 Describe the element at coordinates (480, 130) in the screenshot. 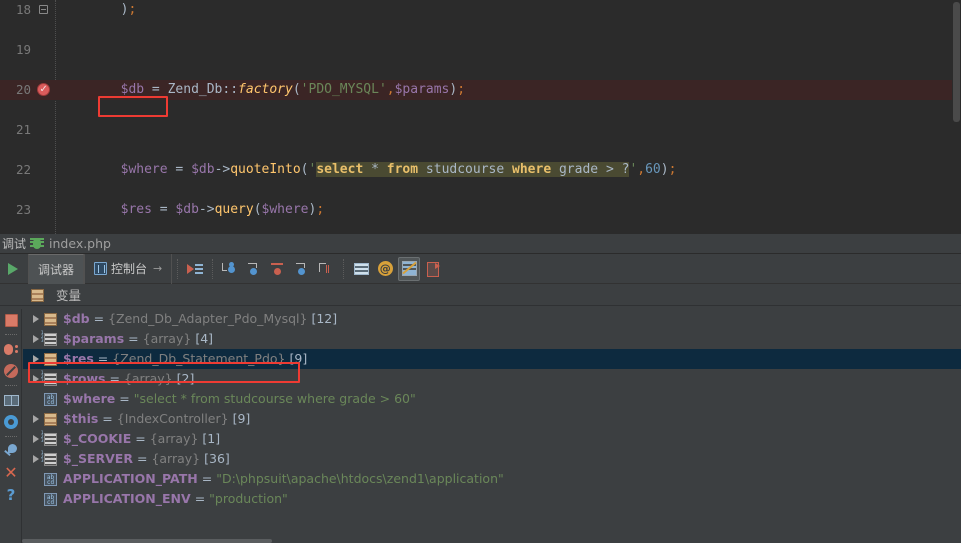

I see `code-line-21: 21` at that location.